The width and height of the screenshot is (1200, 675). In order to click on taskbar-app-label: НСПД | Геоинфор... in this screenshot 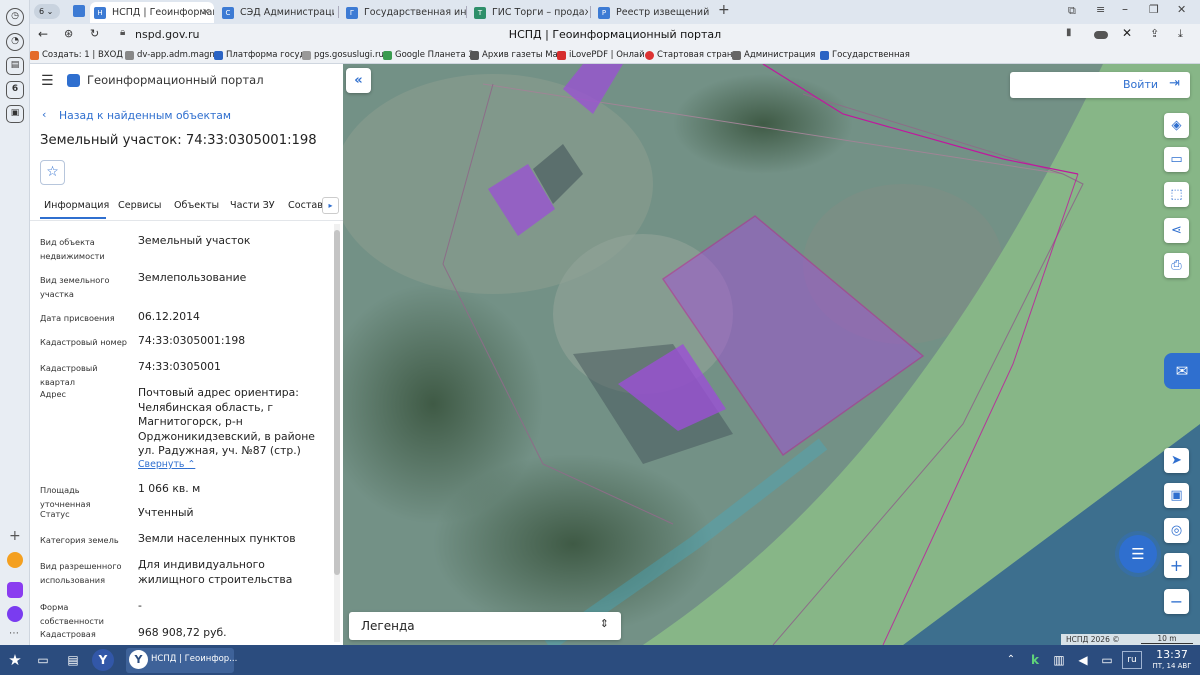, I will do `click(194, 659)`.